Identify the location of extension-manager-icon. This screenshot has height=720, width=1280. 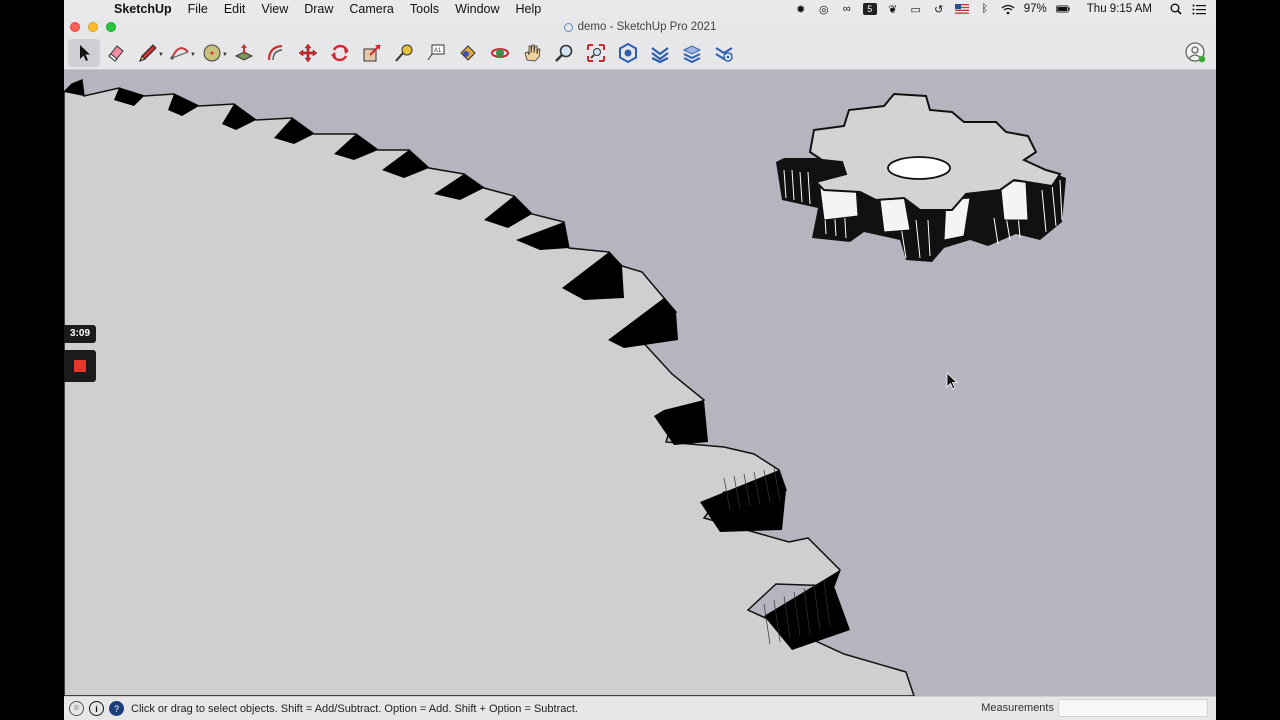
(724, 54).